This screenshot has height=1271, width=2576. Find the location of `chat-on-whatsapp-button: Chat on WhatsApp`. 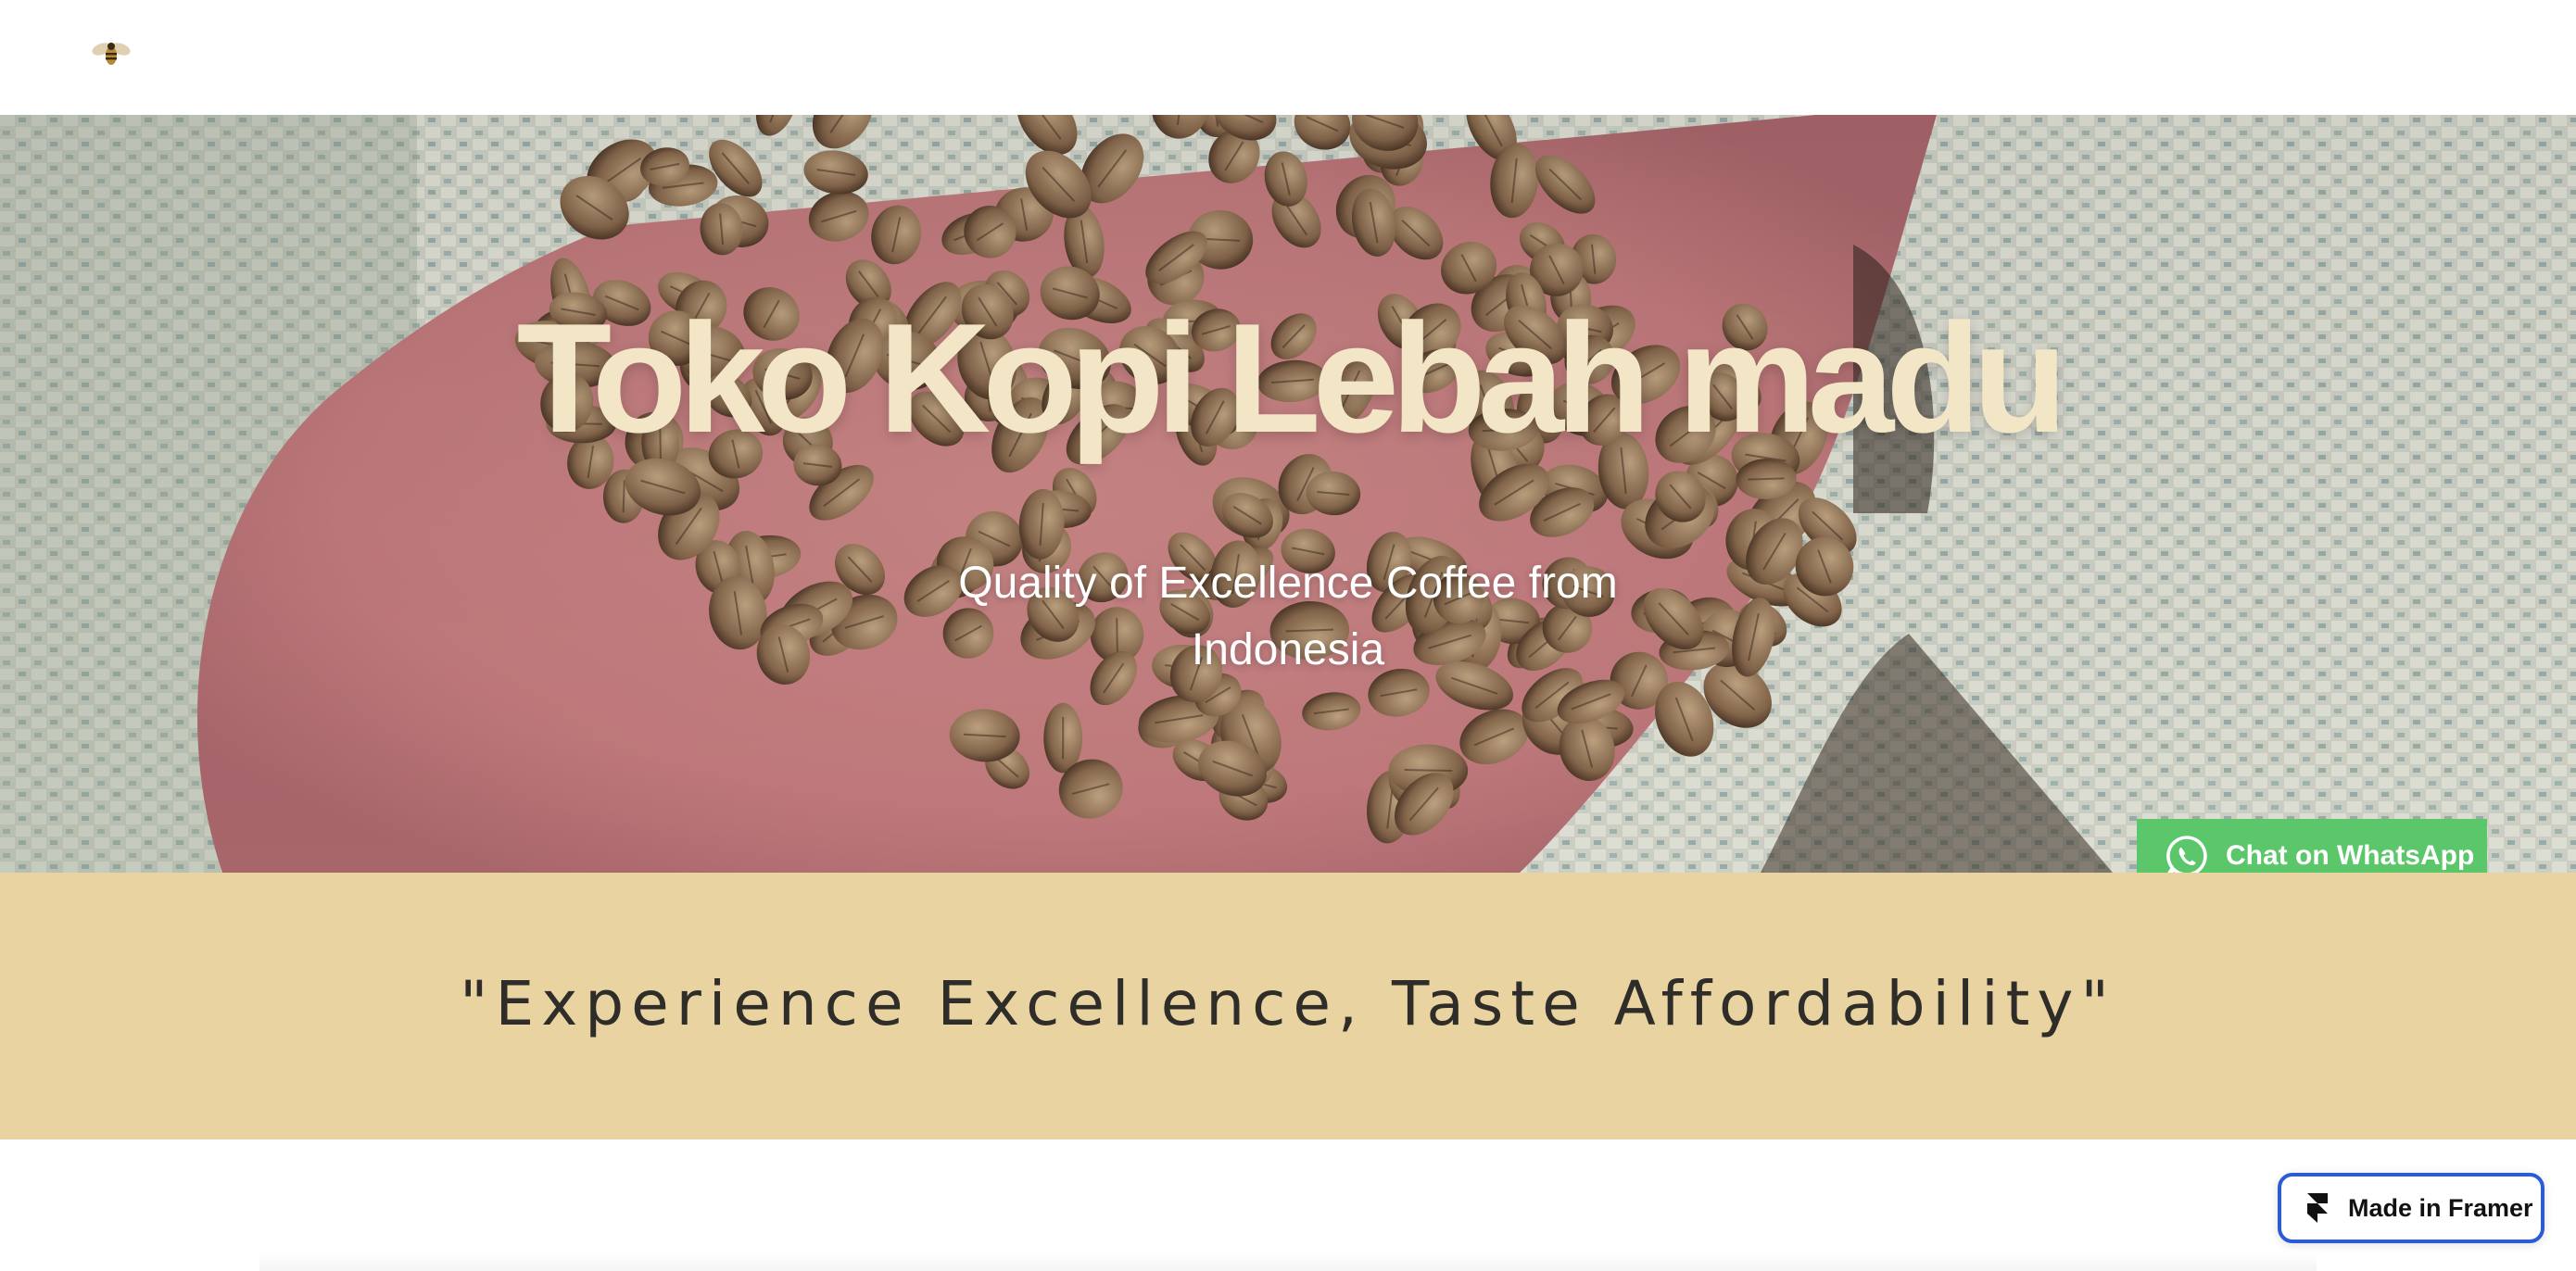

chat-on-whatsapp-button: Chat on WhatsApp is located at coordinates (2312, 846).